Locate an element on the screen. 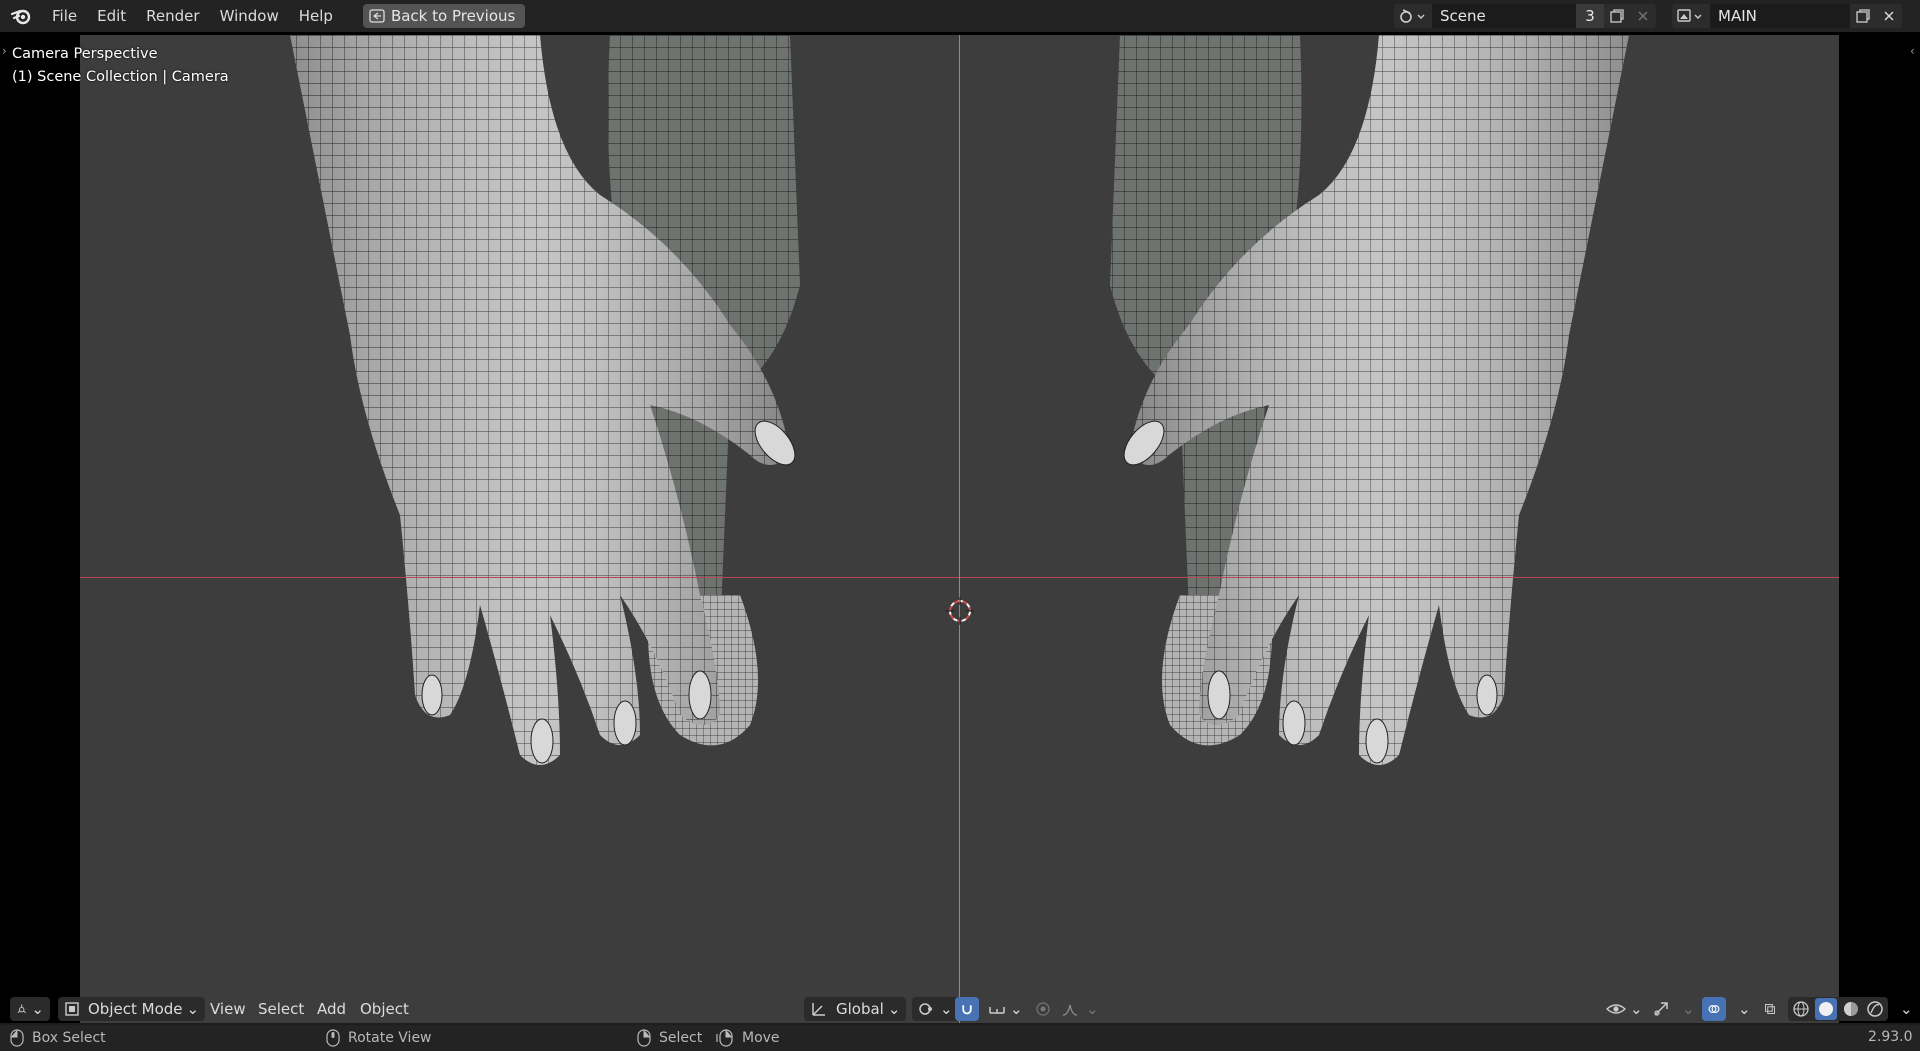 Image resolution: width=1920 pixels, height=1051 pixels. eye-icon is located at coordinates (1616, 1009).